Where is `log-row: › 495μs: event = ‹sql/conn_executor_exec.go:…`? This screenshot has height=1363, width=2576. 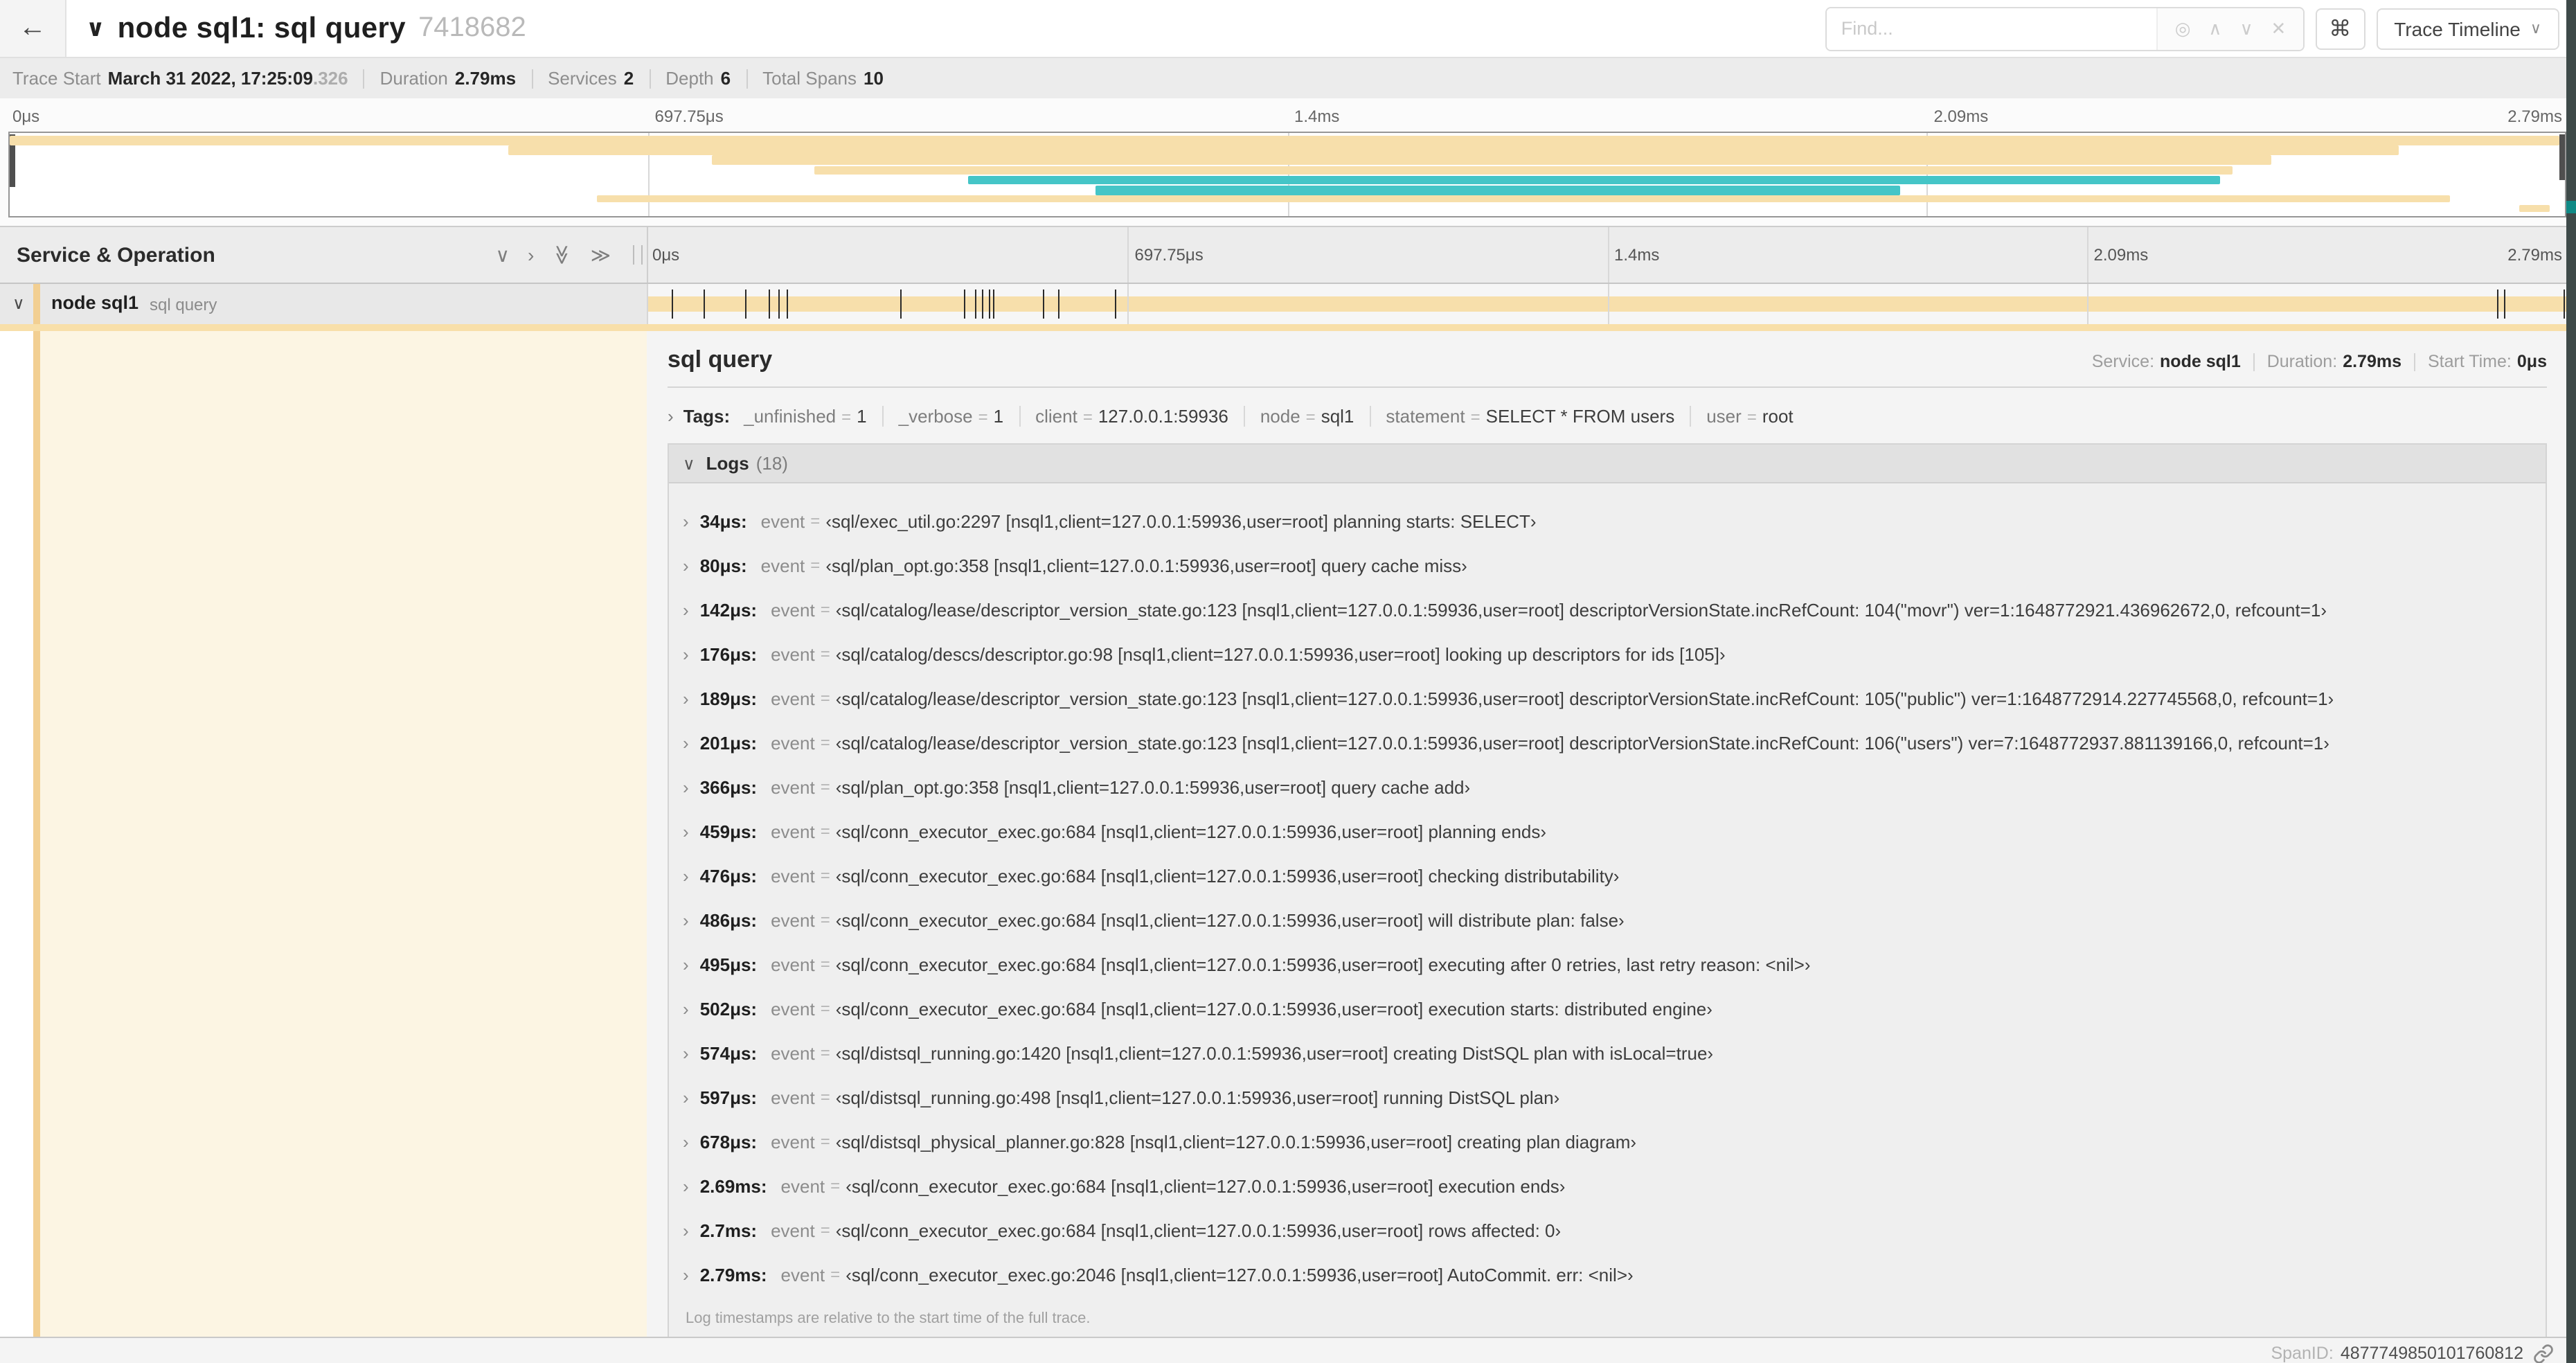
log-row: › 495μs: event = ‹sql/conn_executor_exec.go:… is located at coordinates (1606, 964).